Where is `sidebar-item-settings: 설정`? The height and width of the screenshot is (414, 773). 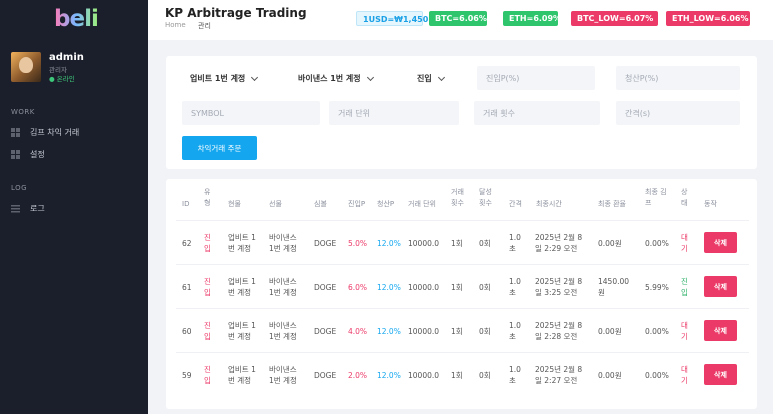 sidebar-item-settings: 설정 is located at coordinates (28, 154).